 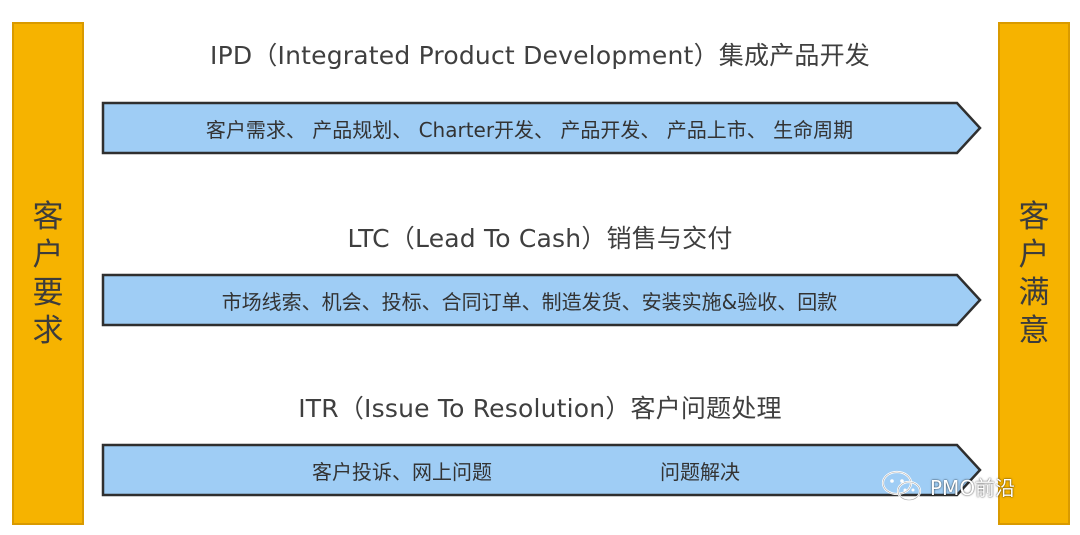 What do you see at coordinates (540, 238) in the screenshot?
I see `ltc-process-title: LTC（Lead To Cash）销售与交付` at bounding box center [540, 238].